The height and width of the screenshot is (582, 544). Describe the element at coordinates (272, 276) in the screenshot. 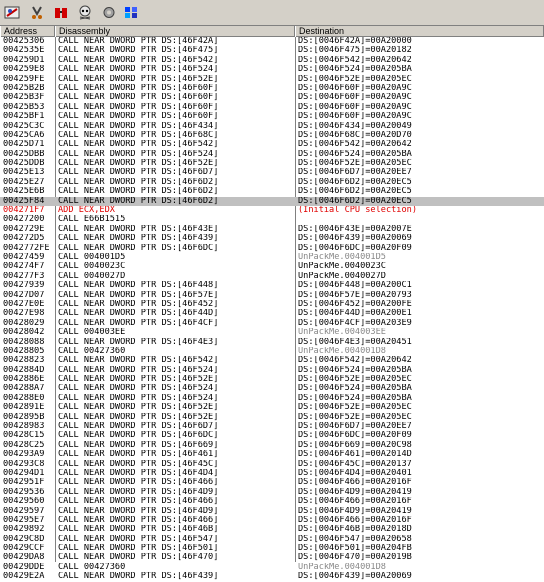

I see `table-row: 004277F3 CALL 0040027D UnPackMe.0040027D` at that location.